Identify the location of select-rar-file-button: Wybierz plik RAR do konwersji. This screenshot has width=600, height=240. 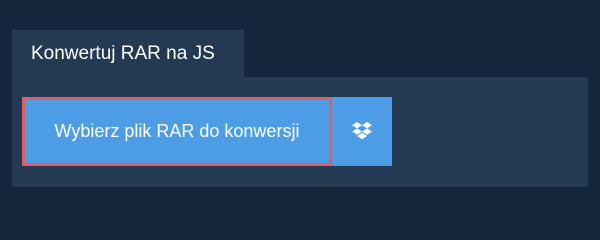
(177, 131).